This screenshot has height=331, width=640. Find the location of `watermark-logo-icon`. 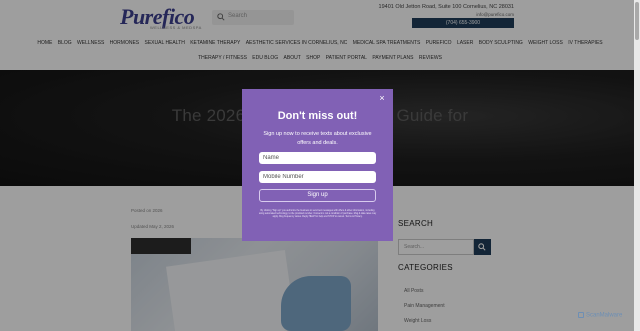

watermark-logo-icon is located at coordinates (581, 315).